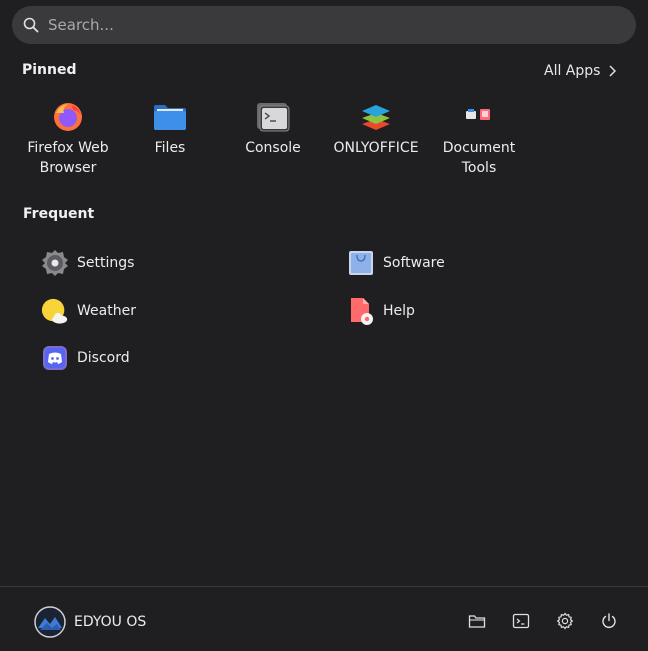 Image resolution: width=648 pixels, height=651 pixels. I want to click on chevron-right-icon, so click(613, 71).